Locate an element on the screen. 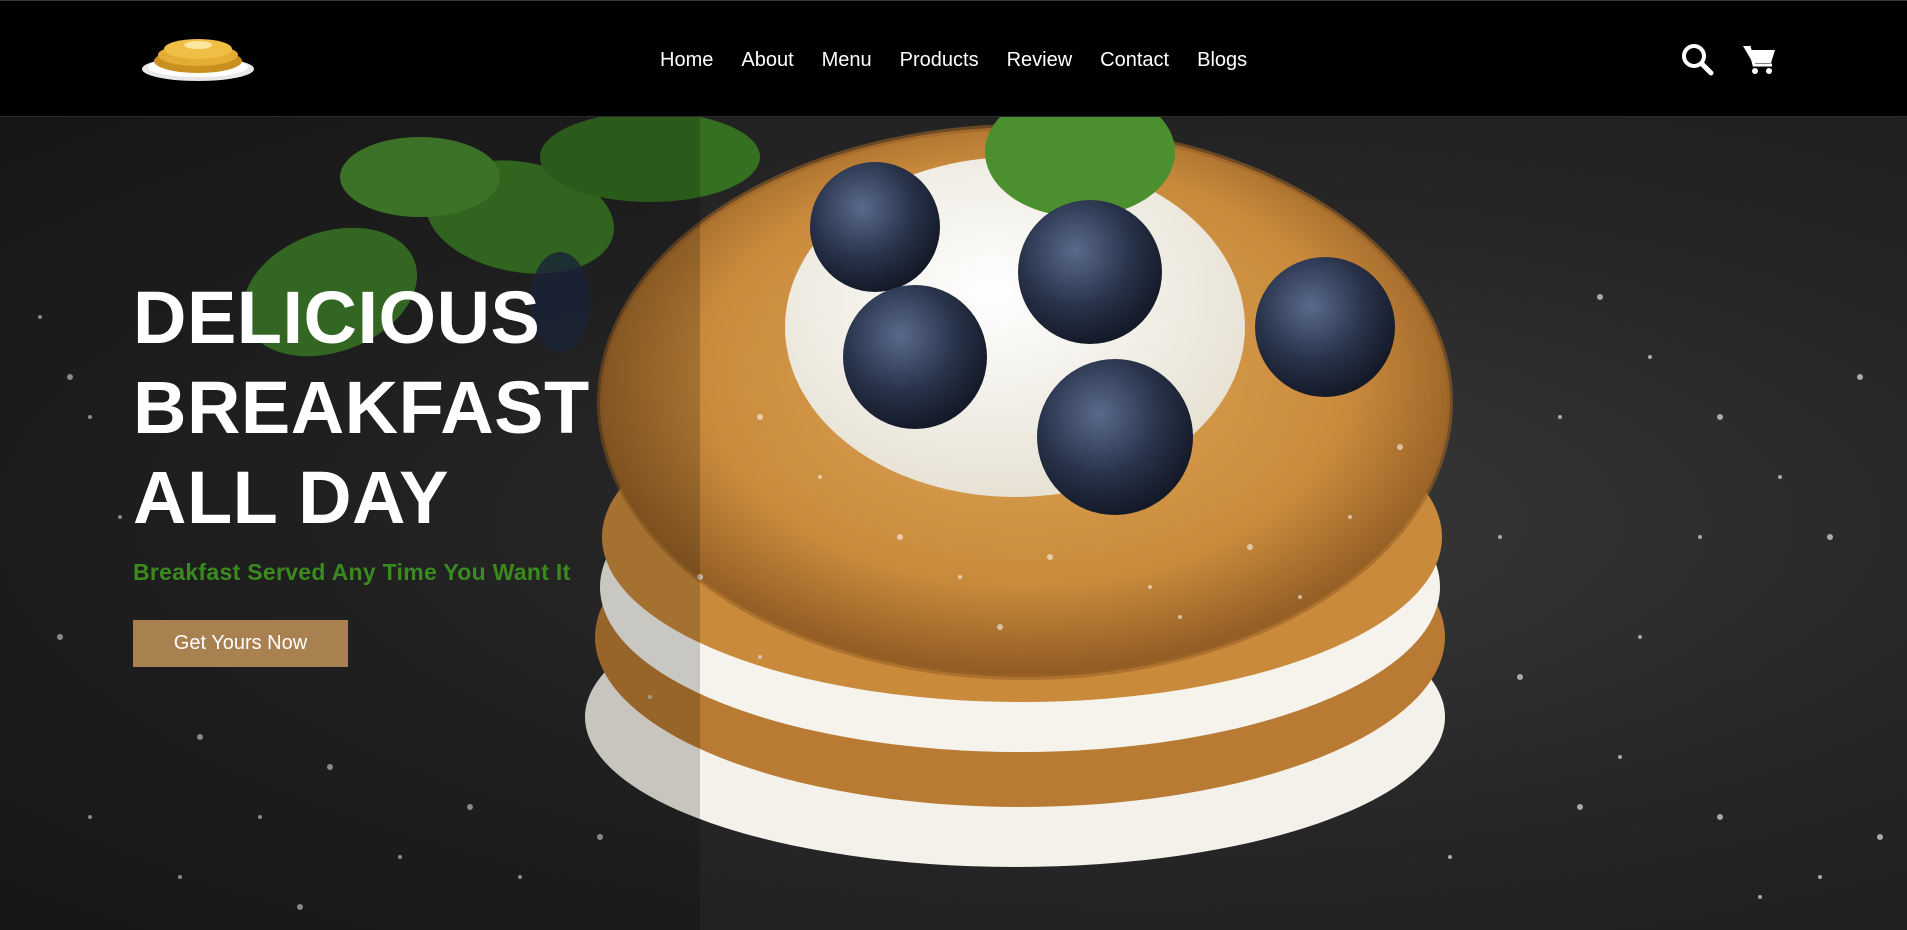  nav-blogs: Blogs is located at coordinates (1222, 61).